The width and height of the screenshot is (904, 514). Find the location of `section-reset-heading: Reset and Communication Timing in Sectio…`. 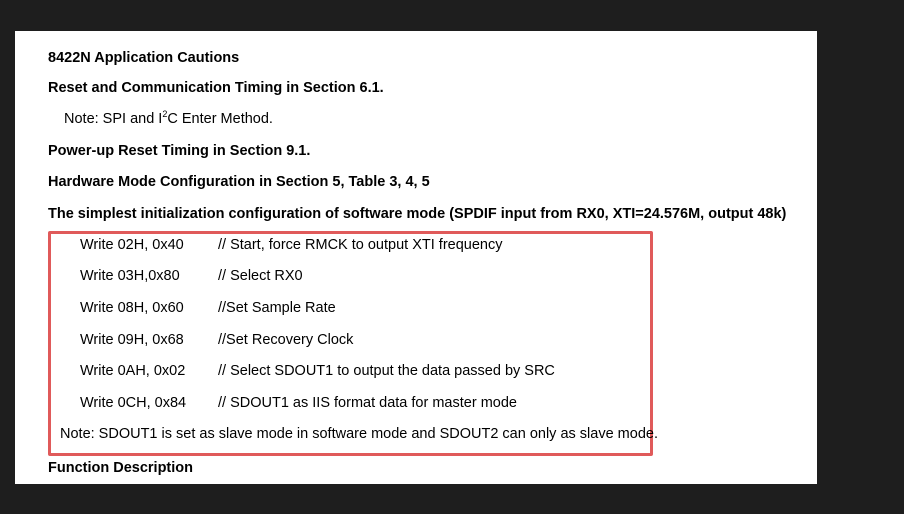

section-reset-heading: Reset and Communication Timing in Sectio… is located at coordinates (216, 88).